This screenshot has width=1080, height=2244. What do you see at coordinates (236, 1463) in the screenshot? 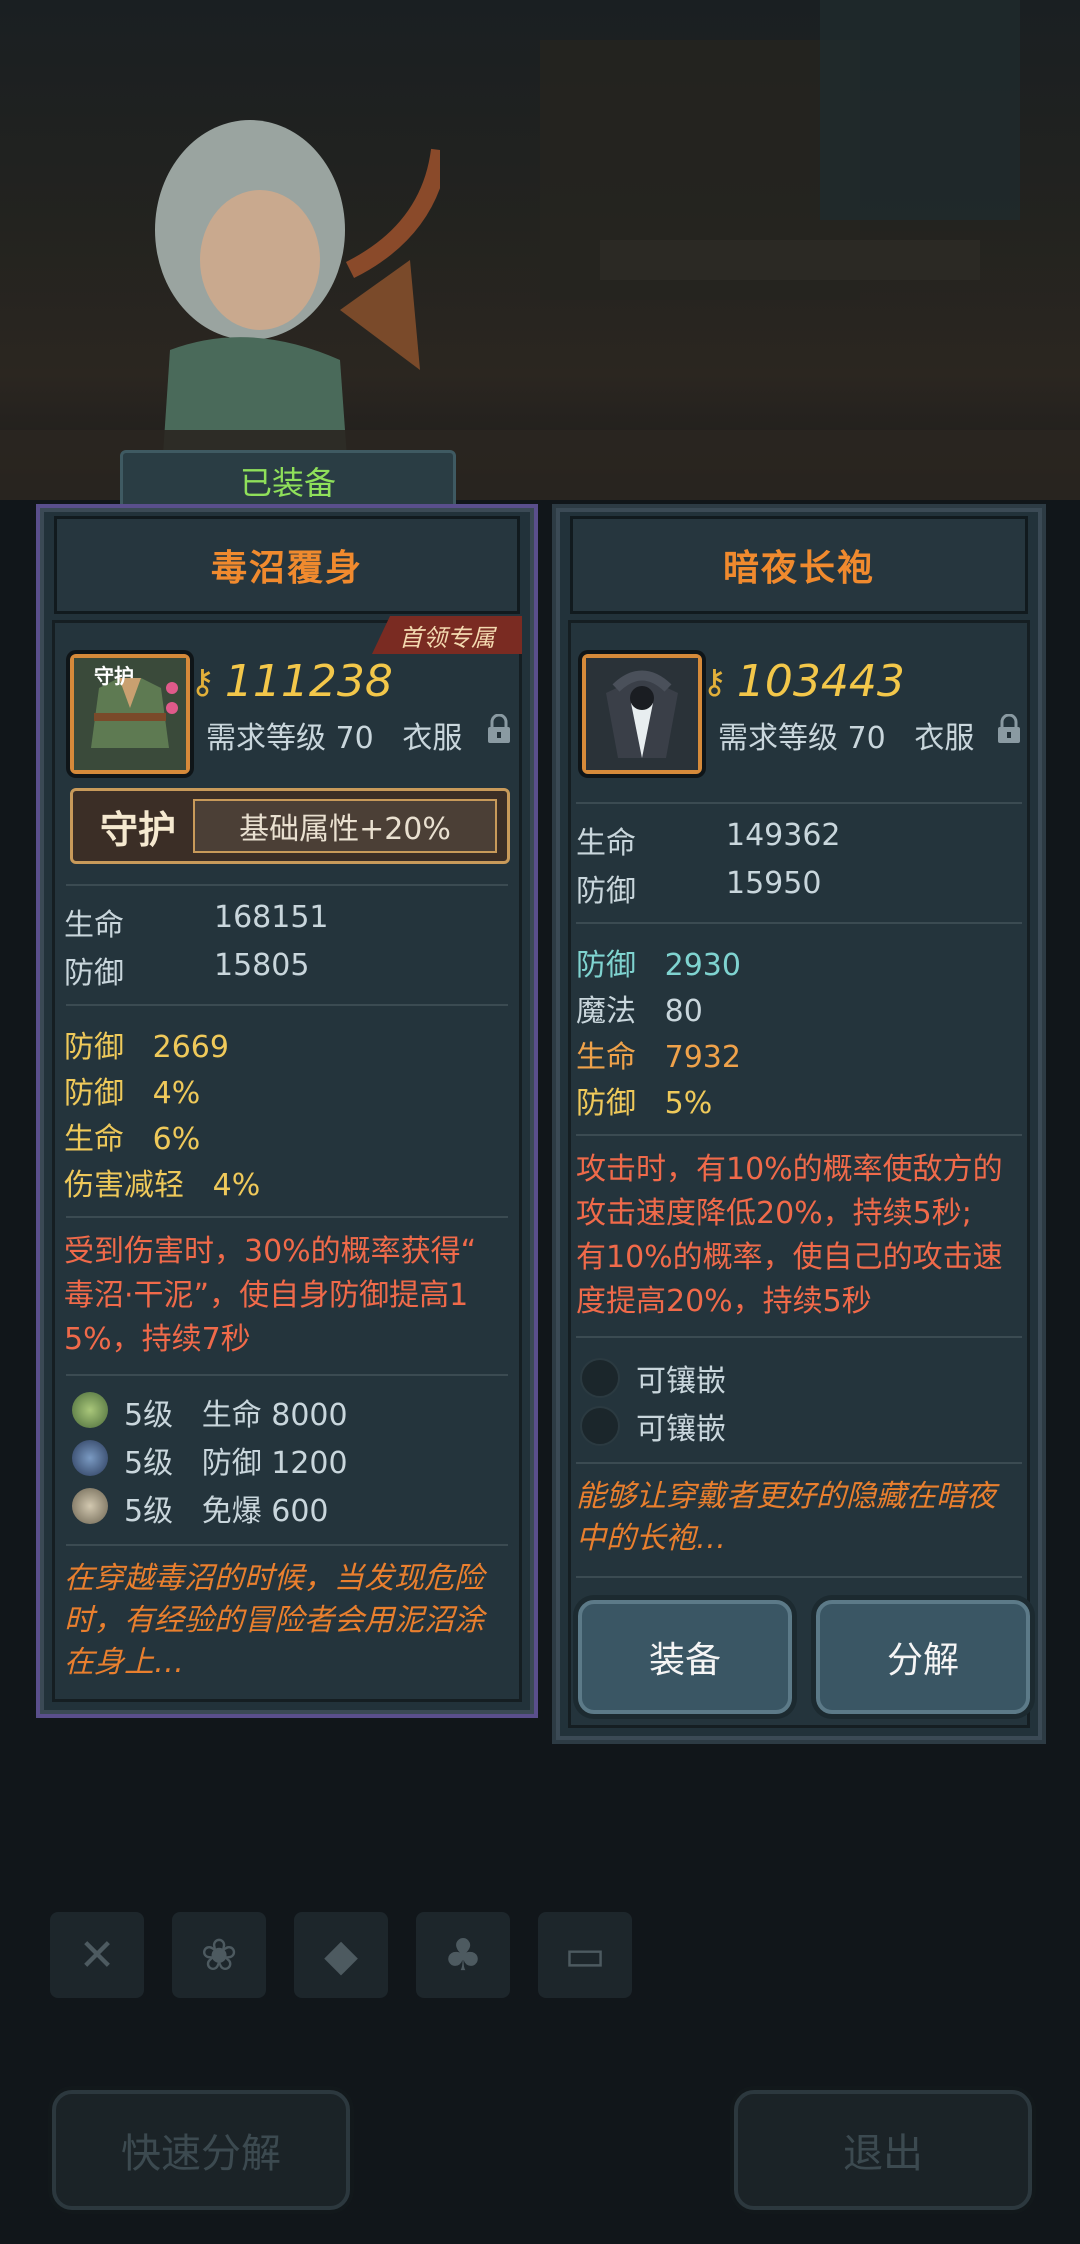
I see `gem-stat: 5级 防御 1200` at bounding box center [236, 1463].